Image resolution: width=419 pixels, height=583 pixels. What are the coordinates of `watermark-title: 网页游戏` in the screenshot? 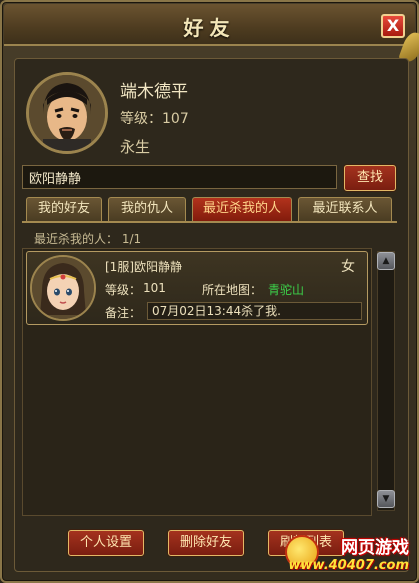 It's located at (375, 548).